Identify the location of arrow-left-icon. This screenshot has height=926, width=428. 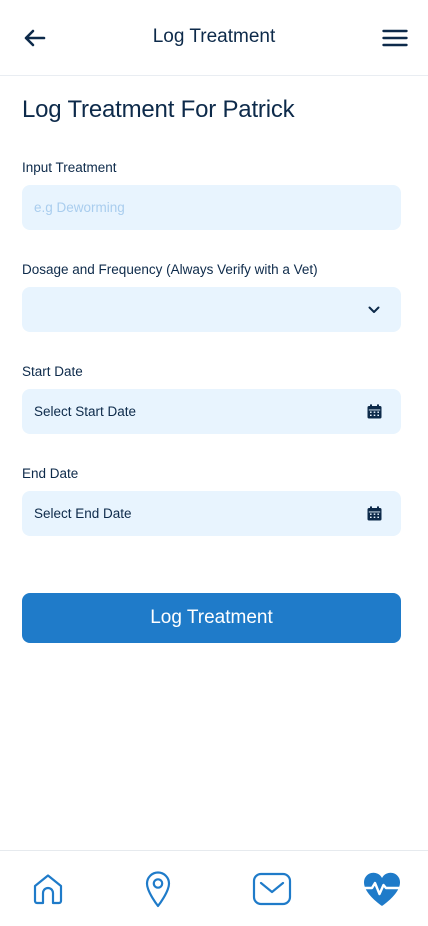
(35, 38).